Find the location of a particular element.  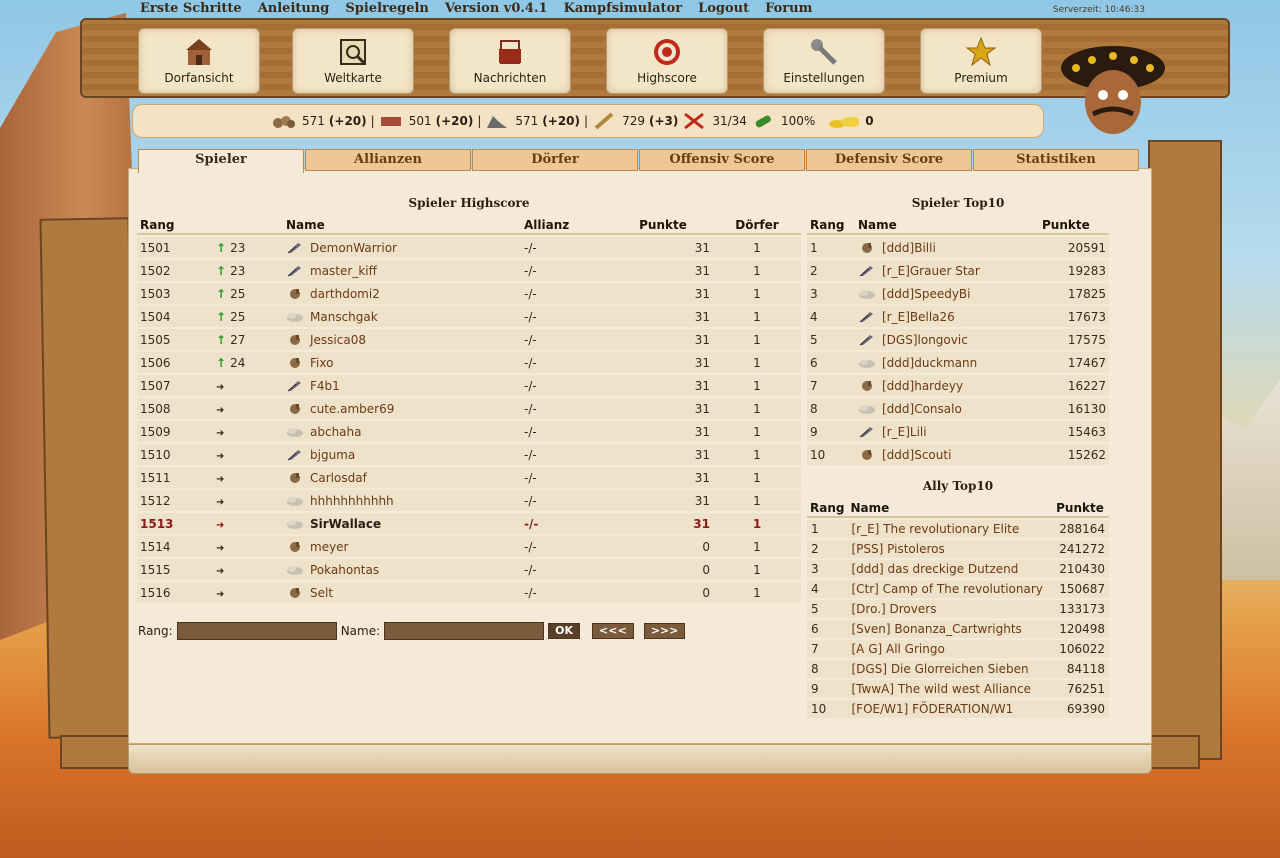

player-name-link: Carlosdaf is located at coordinates (338, 478).